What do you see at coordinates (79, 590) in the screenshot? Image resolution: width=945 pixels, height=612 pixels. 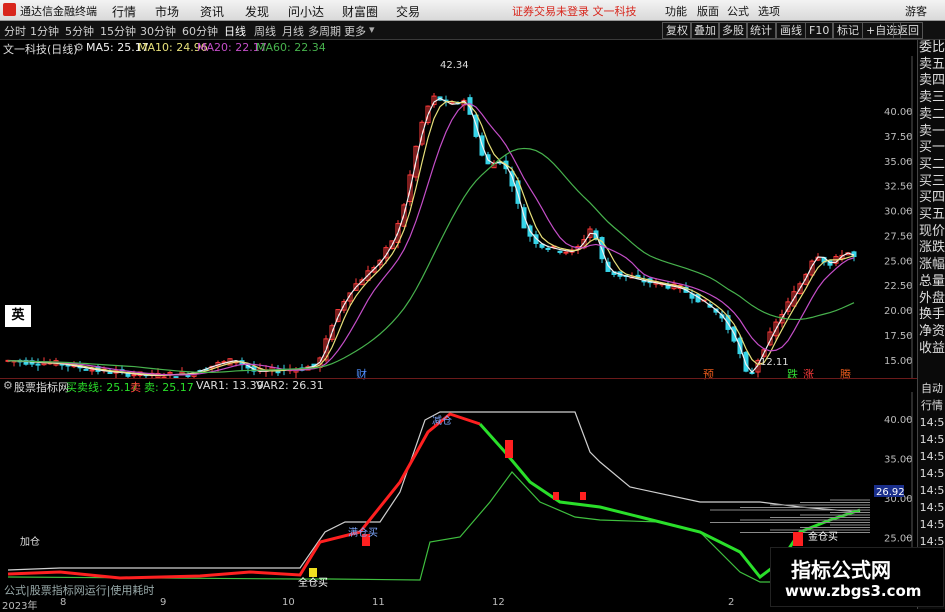 I see `formula-footnote: 公式|股票指标网运行|使用耗时` at bounding box center [79, 590].